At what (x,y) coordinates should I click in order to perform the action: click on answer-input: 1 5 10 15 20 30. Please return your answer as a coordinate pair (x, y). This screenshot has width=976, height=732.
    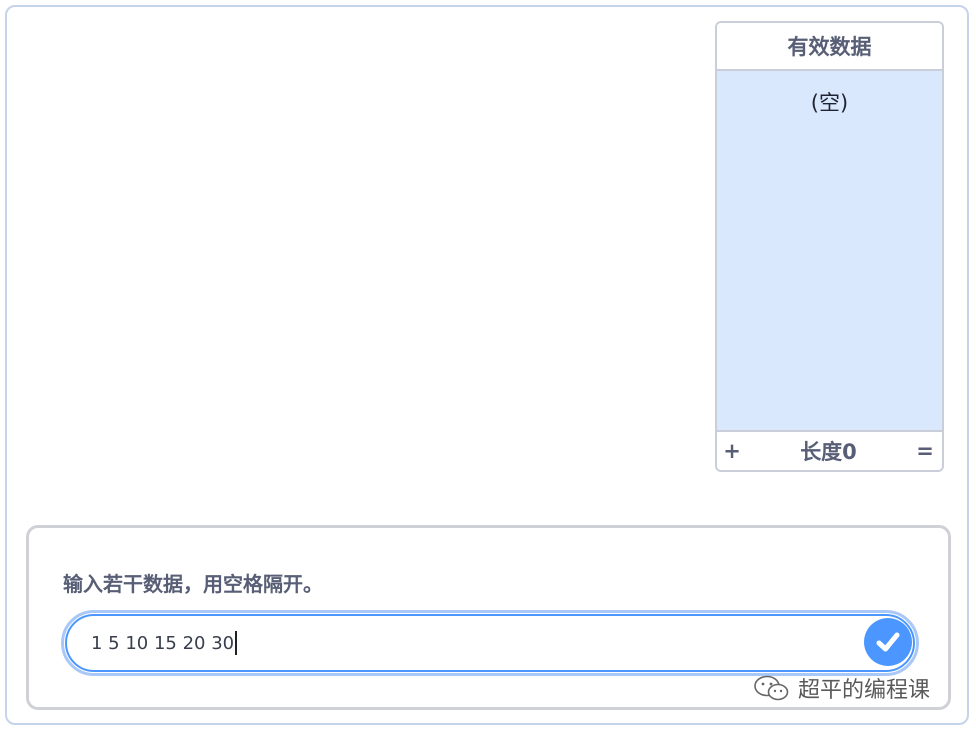
    Looking at the image, I should click on (490, 643).